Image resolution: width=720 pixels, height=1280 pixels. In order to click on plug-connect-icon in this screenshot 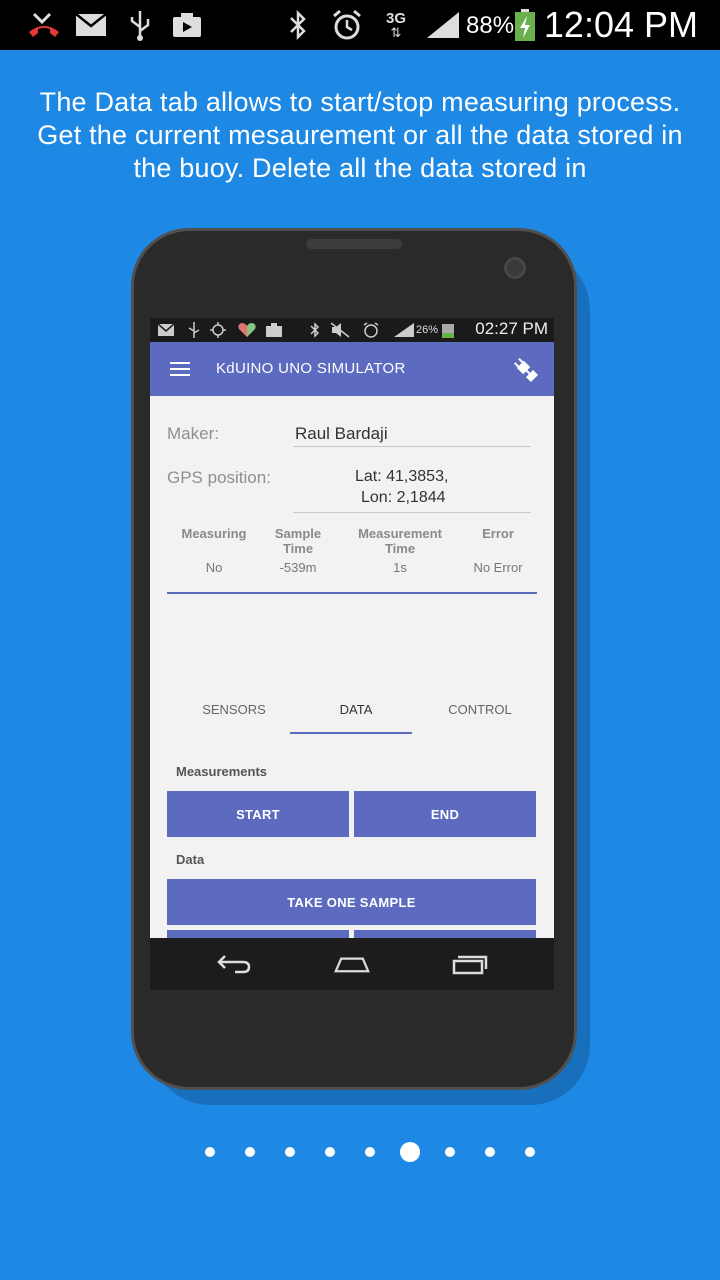, I will do `click(526, 370)`.